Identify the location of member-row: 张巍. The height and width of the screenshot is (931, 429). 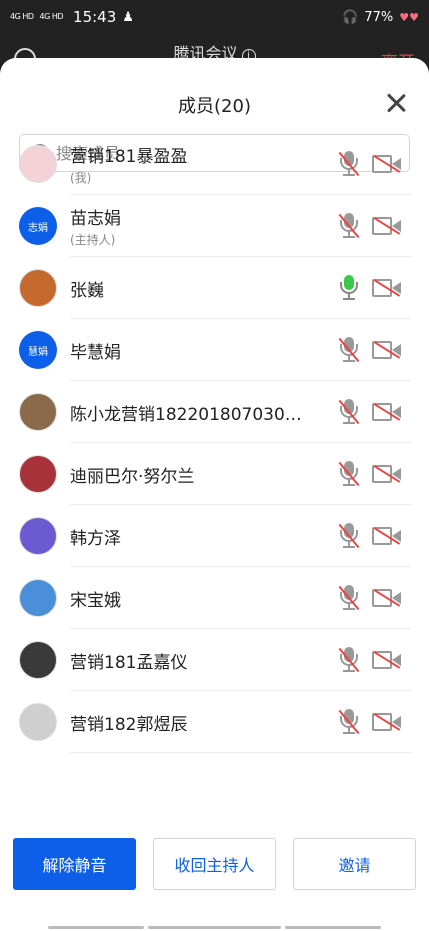
(214, 288).